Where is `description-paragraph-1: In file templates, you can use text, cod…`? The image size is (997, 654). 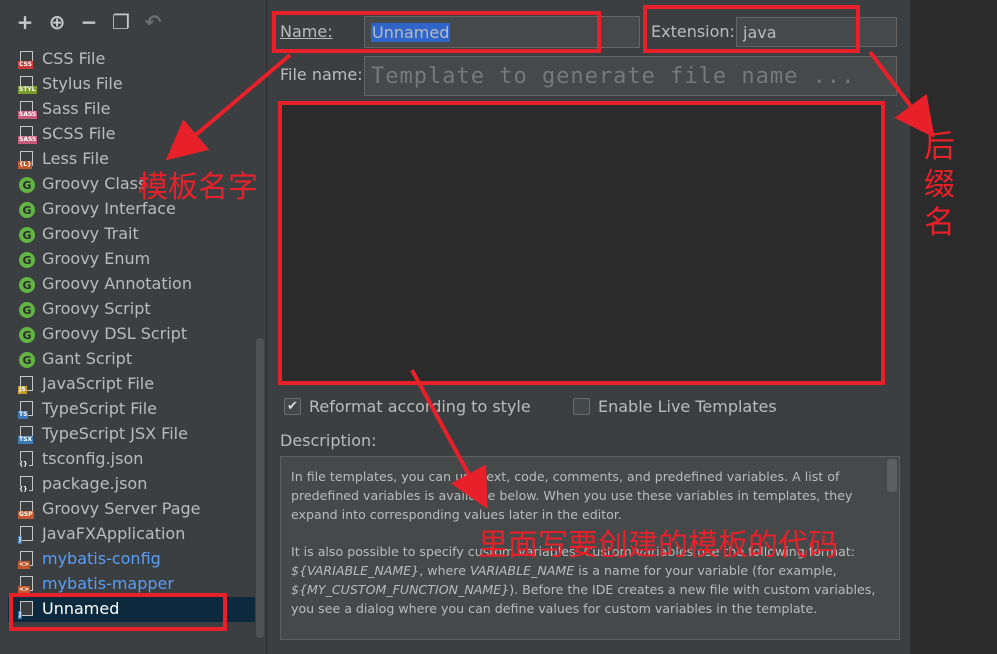 description-paragraph-1: In file templates, you can use text, cod… is located at coordinates (572, 496).